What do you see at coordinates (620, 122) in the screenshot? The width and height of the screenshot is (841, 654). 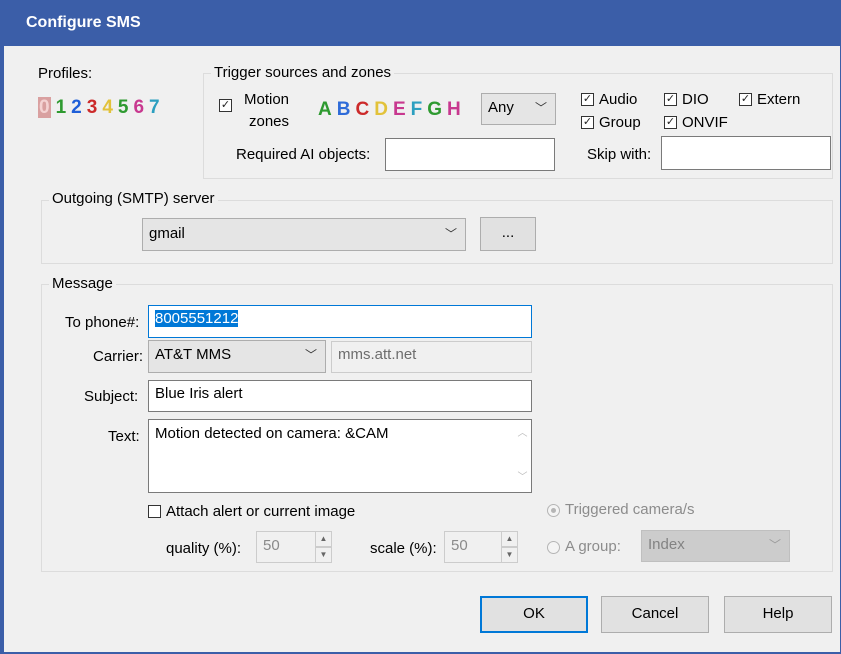 I see `group-label: Group` at bounding box center [620, 122].